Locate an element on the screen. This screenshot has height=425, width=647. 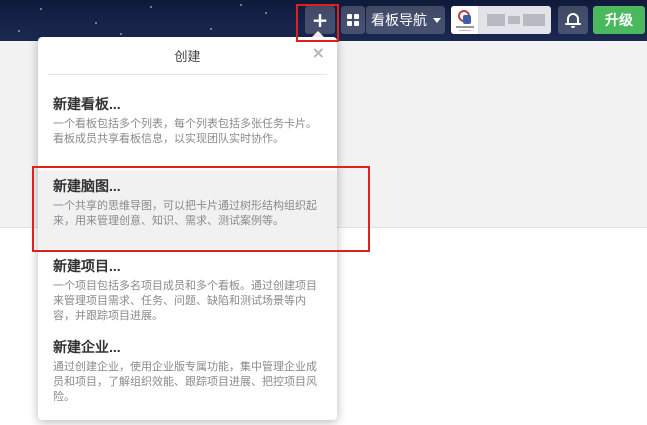
board-nav-label: 看板导航 is located at coordinates (399, 20).